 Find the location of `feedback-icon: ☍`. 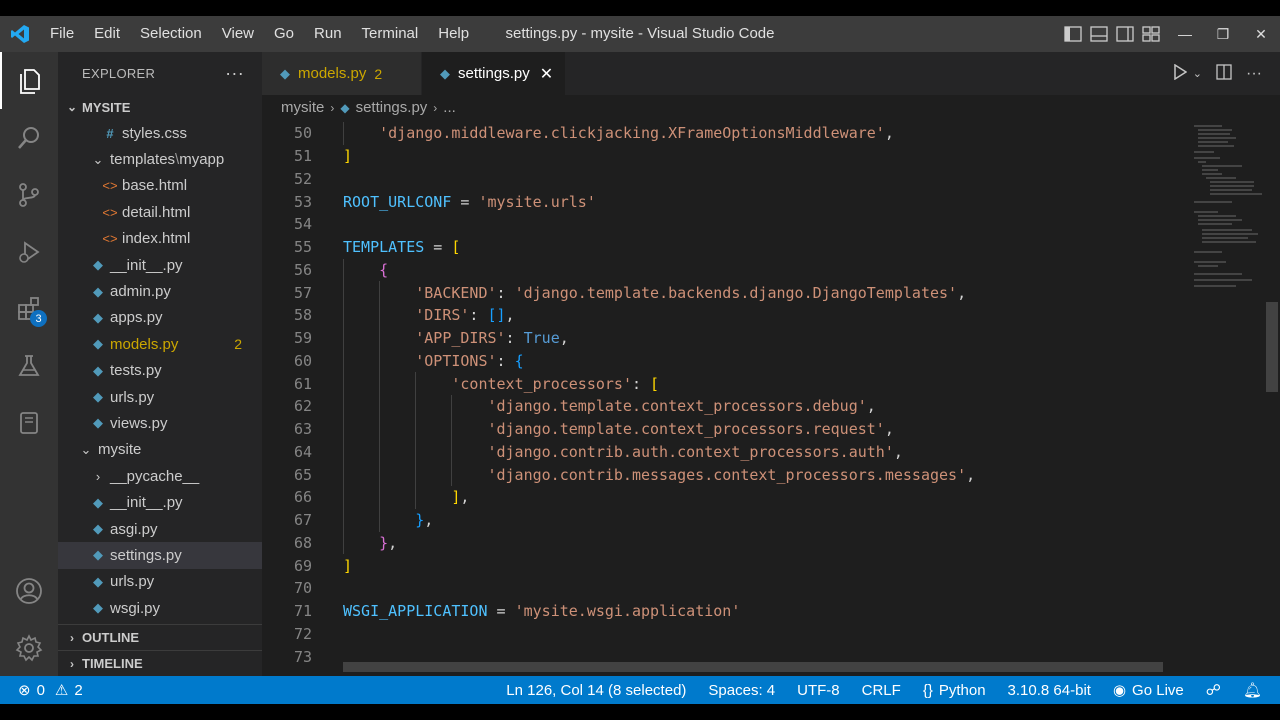

feedback-icon: ☍ is located at coordinates (1213, 690).